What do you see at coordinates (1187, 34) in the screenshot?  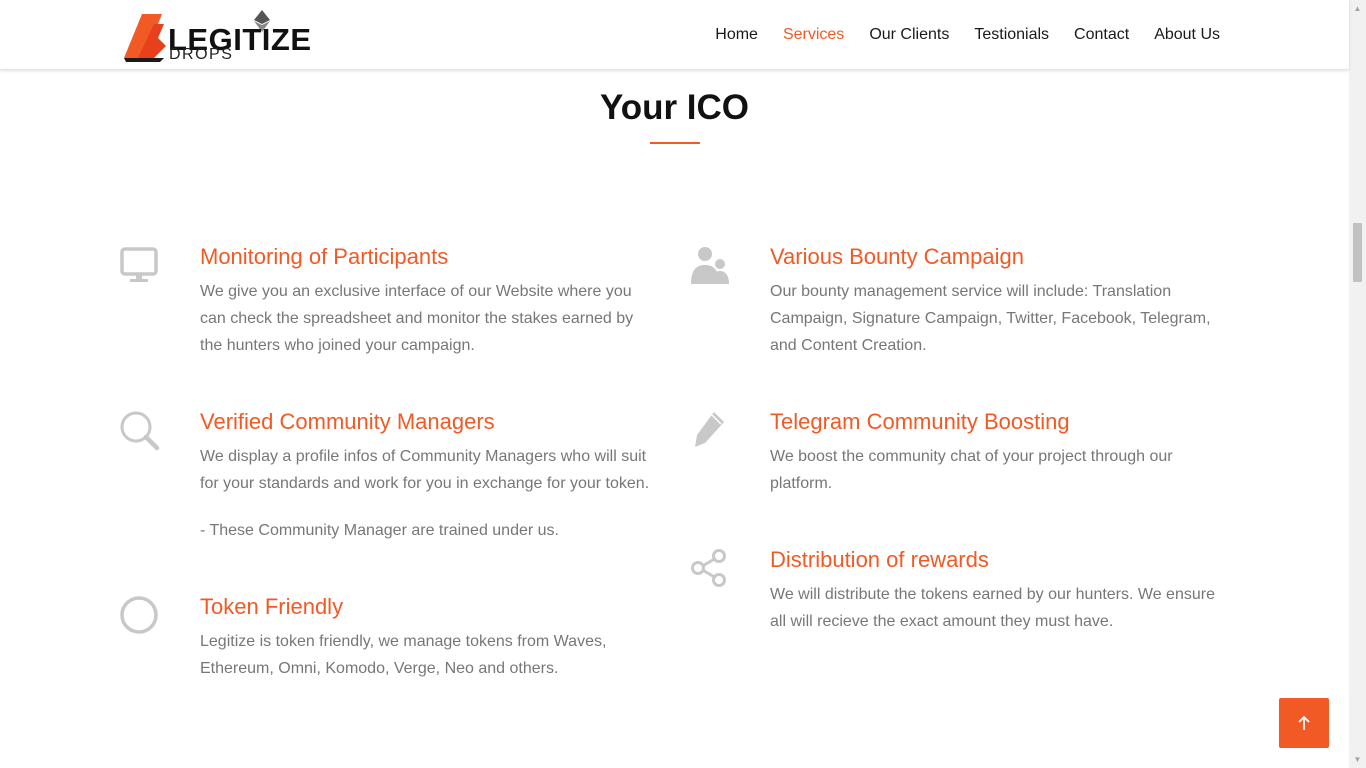 I see `nav-about-us: About Us` at bounding box center [1187, 34].